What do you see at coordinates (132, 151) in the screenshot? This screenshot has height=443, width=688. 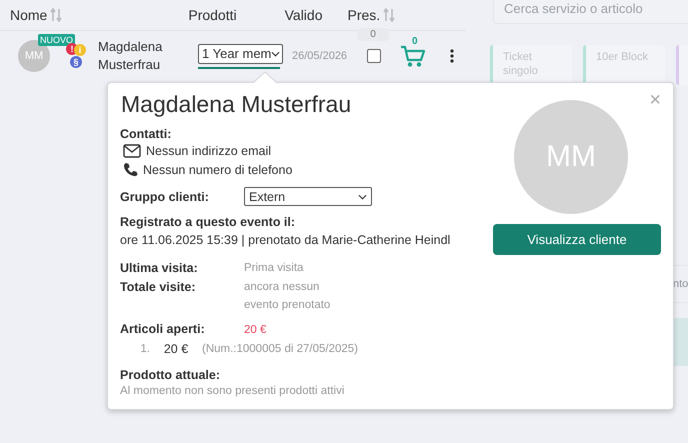 I see `mail-icon` at bounding box center [132, 151].